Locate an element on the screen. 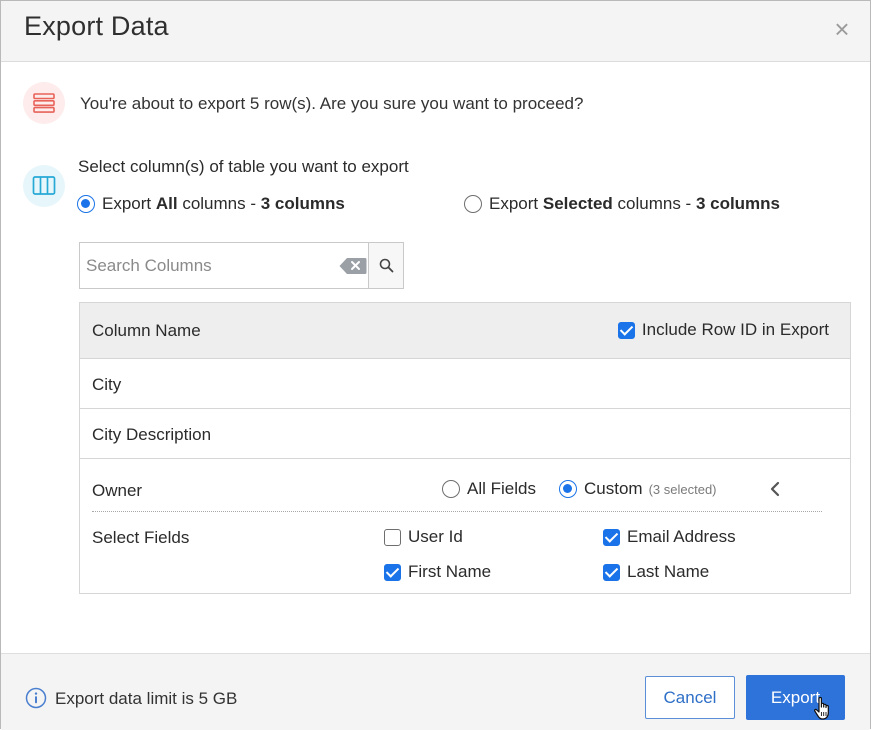 The image size is (871, 730). owner-custom-radio: Custom (3 selected) is located at coordinates (638, 489).